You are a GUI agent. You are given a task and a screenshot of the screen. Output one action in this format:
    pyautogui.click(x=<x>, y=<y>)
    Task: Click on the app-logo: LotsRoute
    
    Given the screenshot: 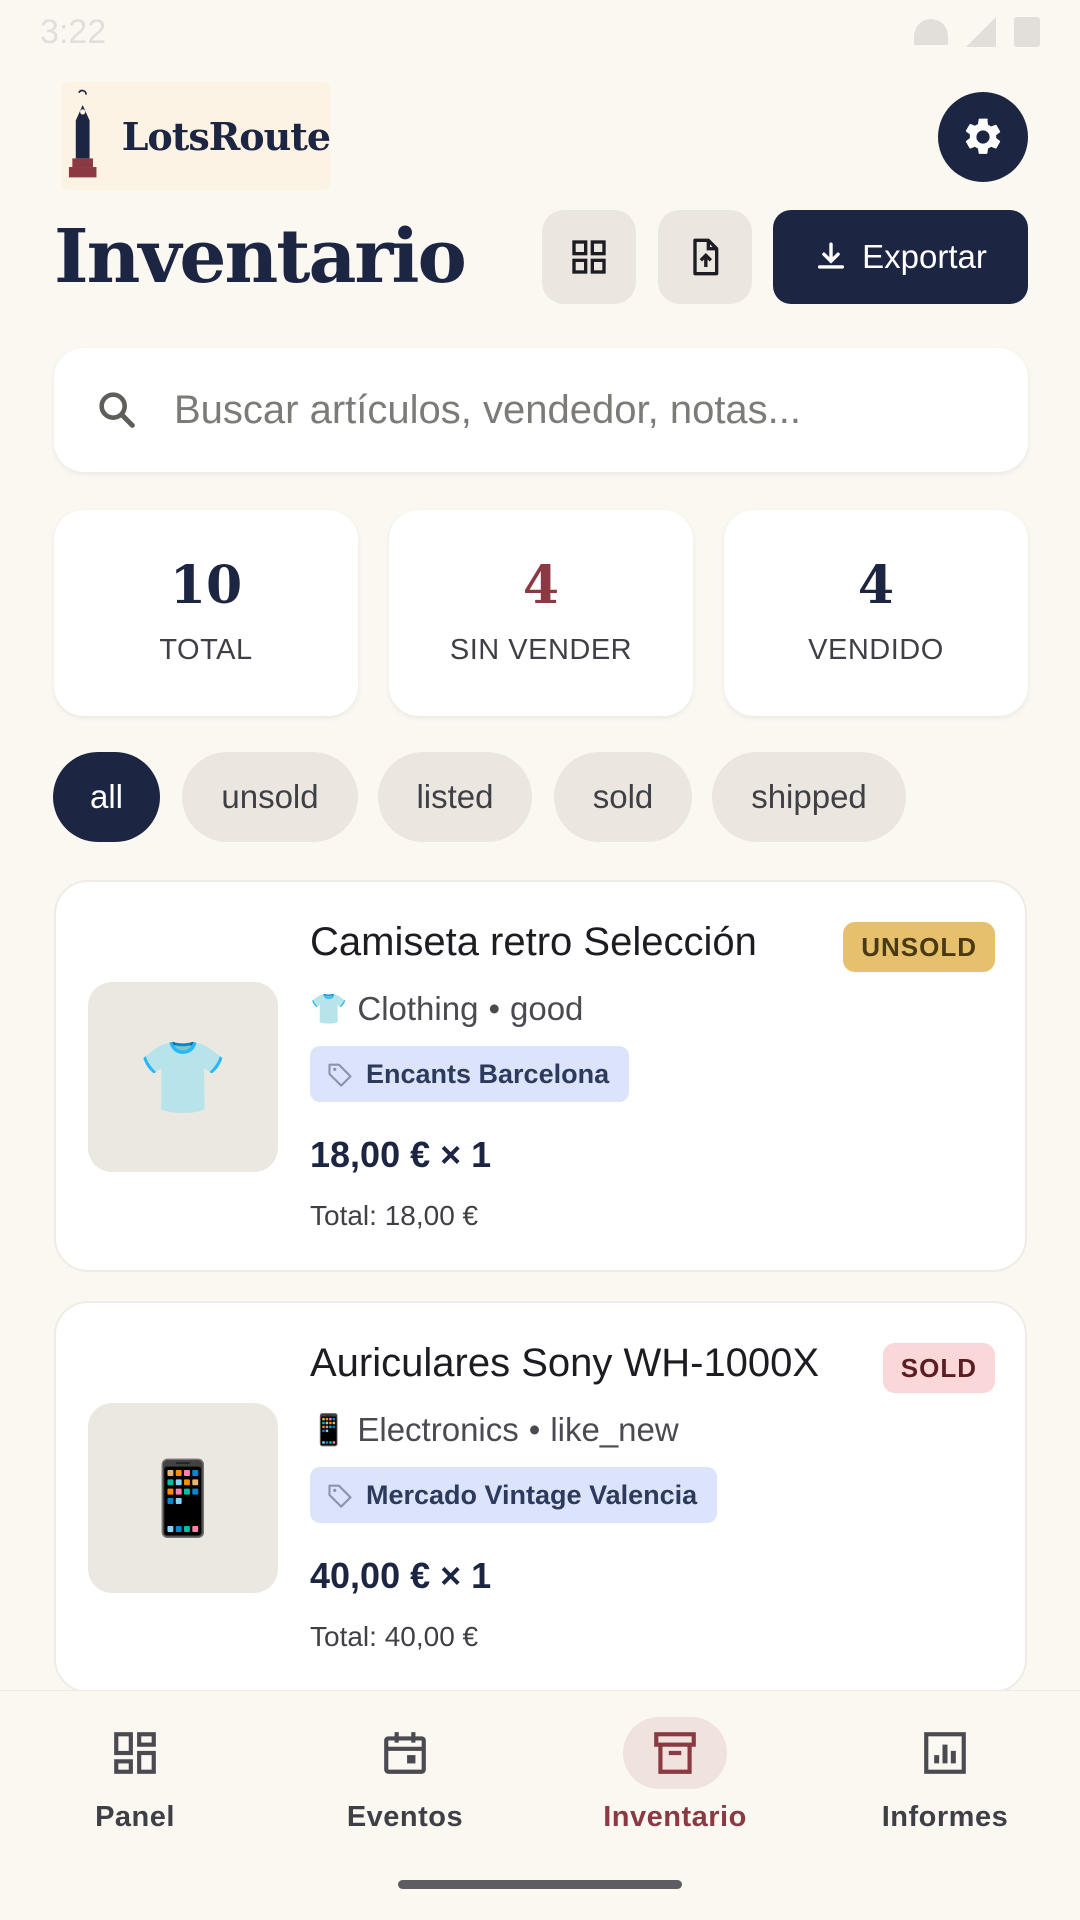 What is the action you would take?
    pyautogui.click(x=196, y=136)
    